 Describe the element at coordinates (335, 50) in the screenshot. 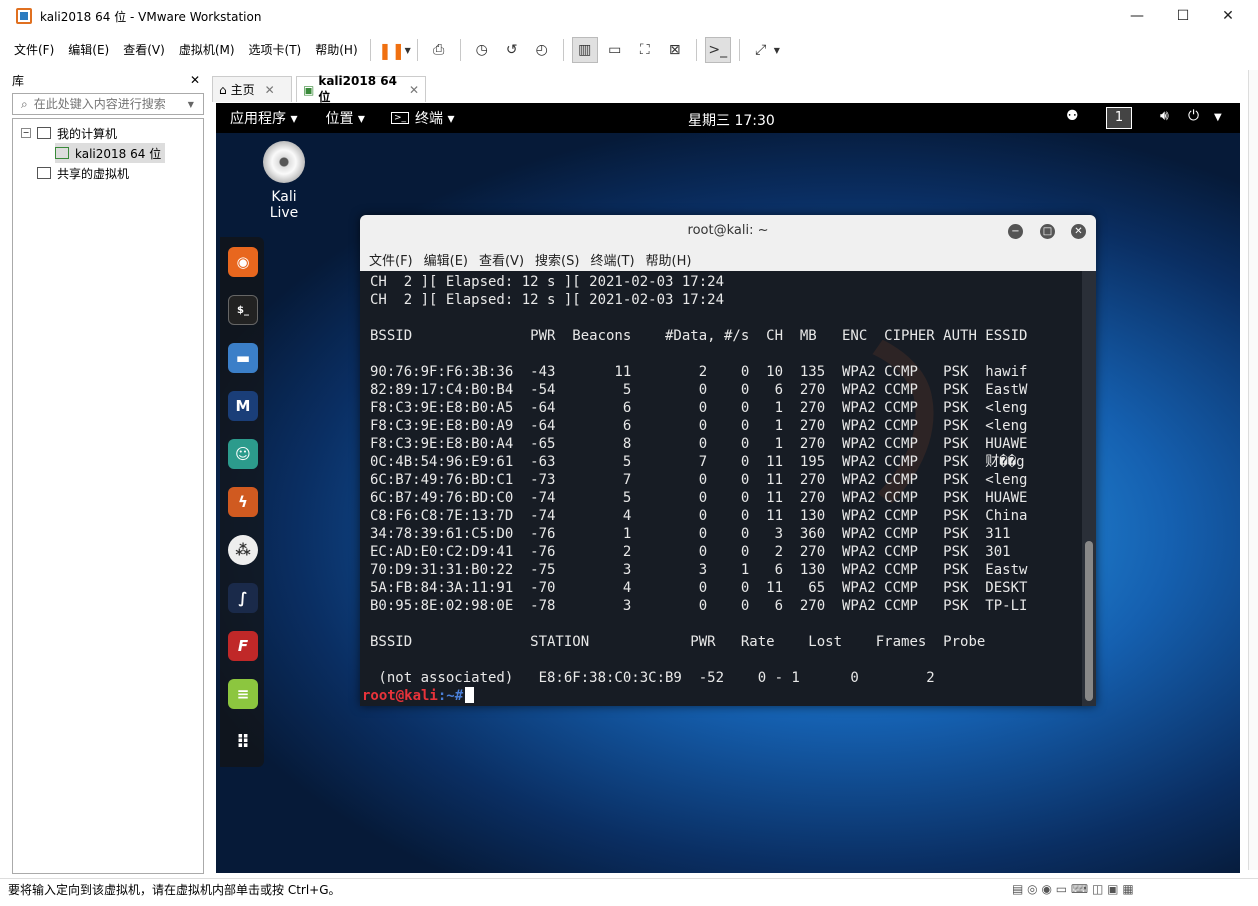

I see `menu-help: 帮助(H)` at that location.